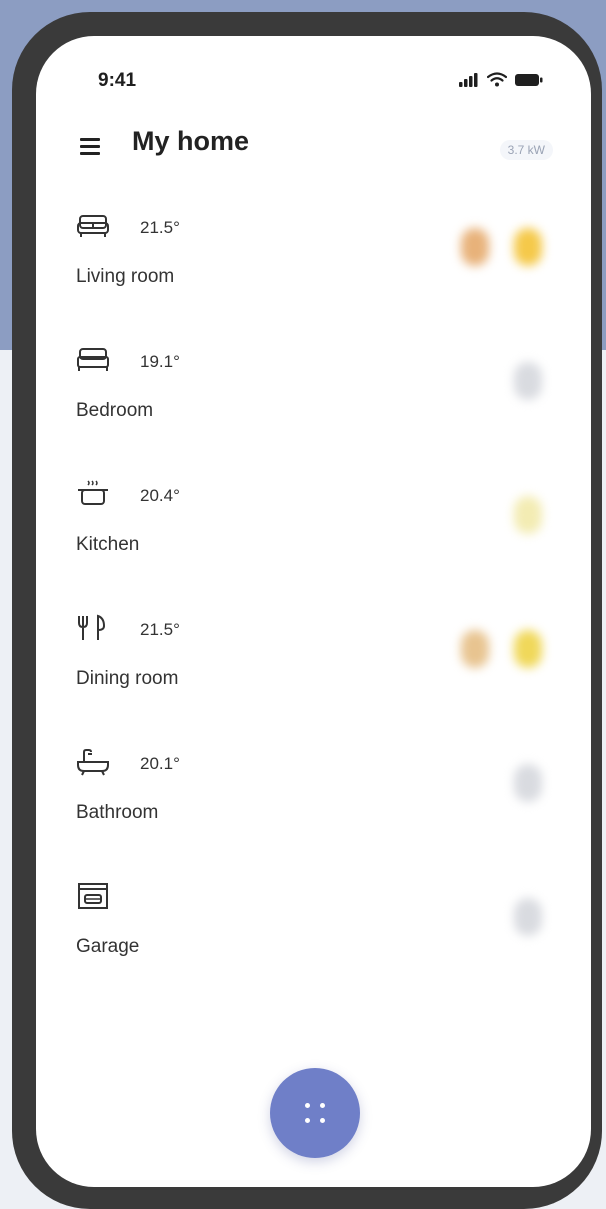  What do you see at coordinates (313, 534) in the screenshot?
I see `room-kitchen: 20.4° Kitchen` at bounding box center [313, 534].